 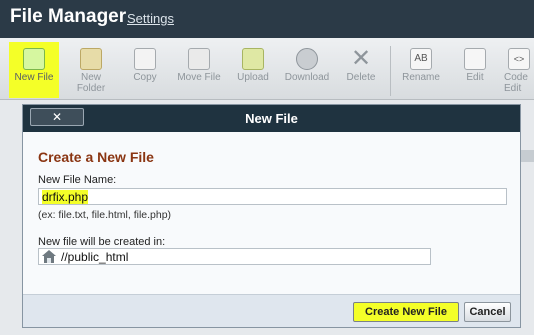 I want to click on code-edit-icon: <>, so click(x=519, y=59).